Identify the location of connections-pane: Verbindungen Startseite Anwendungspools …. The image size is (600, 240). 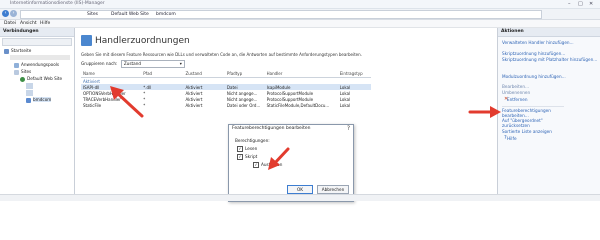
(37, 114).